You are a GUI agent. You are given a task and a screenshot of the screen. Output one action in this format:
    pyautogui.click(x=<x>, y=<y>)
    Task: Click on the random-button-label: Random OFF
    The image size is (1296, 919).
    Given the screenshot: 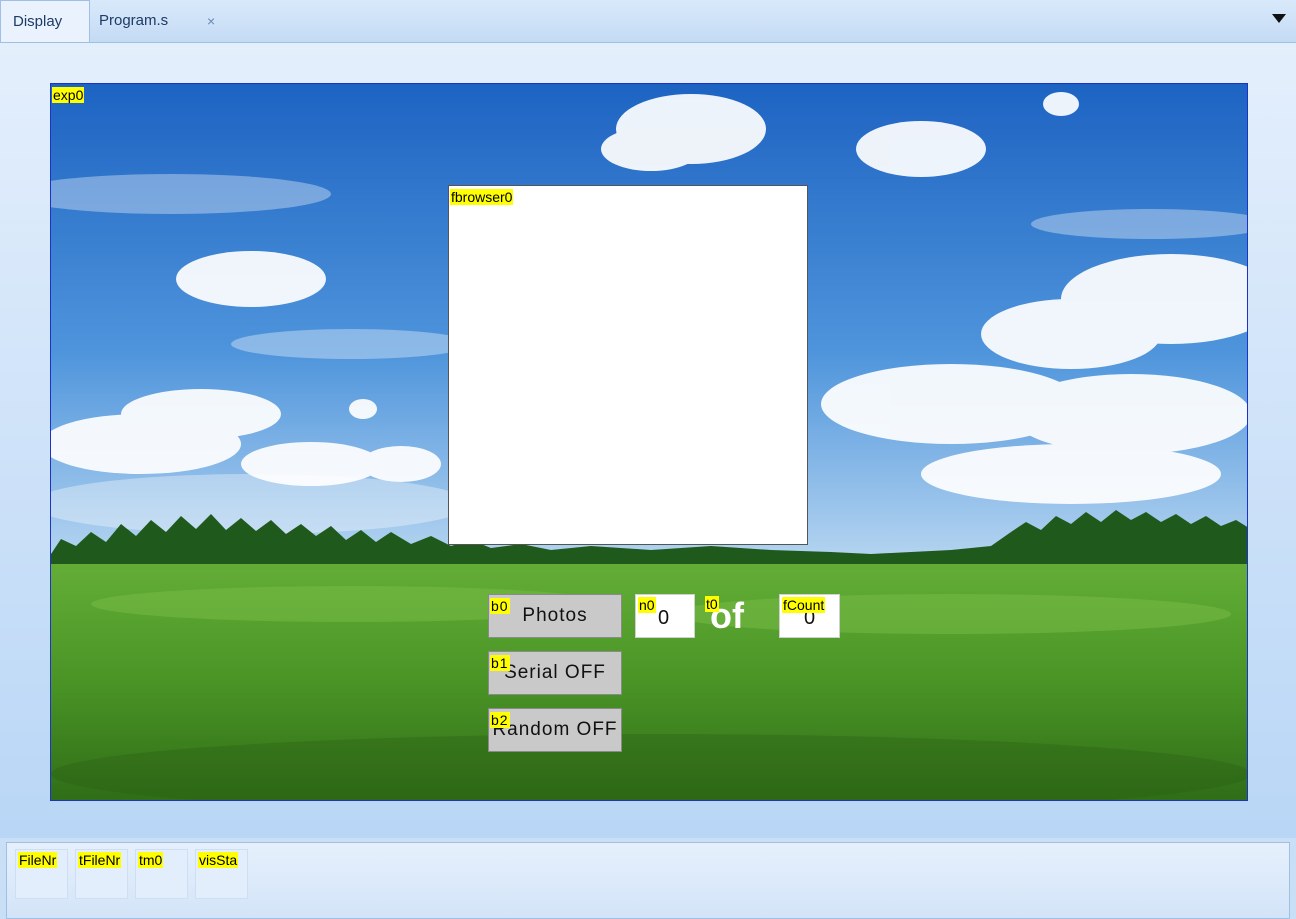 What is the action you would take?
    pyautogui.click(x=555, y=729)
    